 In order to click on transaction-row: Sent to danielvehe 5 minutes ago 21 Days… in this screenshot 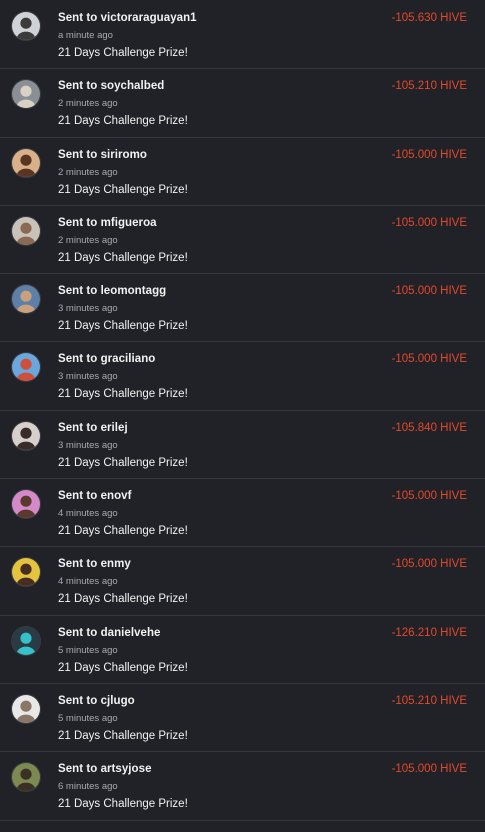, I will do `click(242, 650)`.